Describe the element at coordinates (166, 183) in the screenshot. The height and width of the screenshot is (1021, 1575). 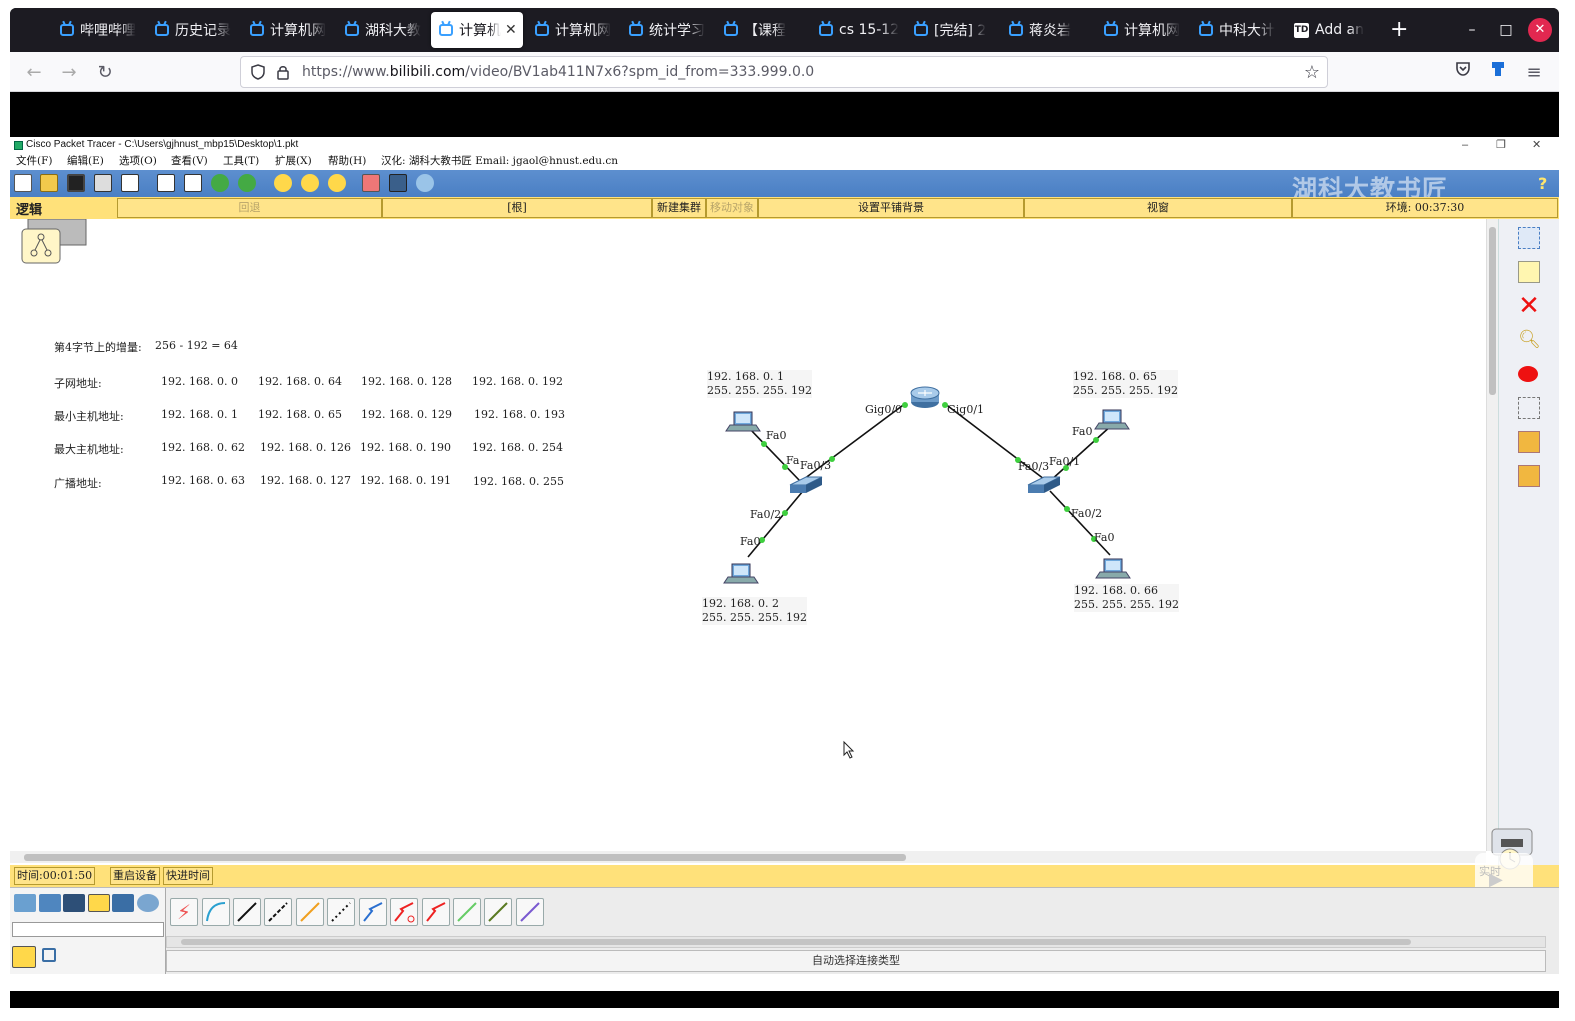
I see `copy-icon` at that location.